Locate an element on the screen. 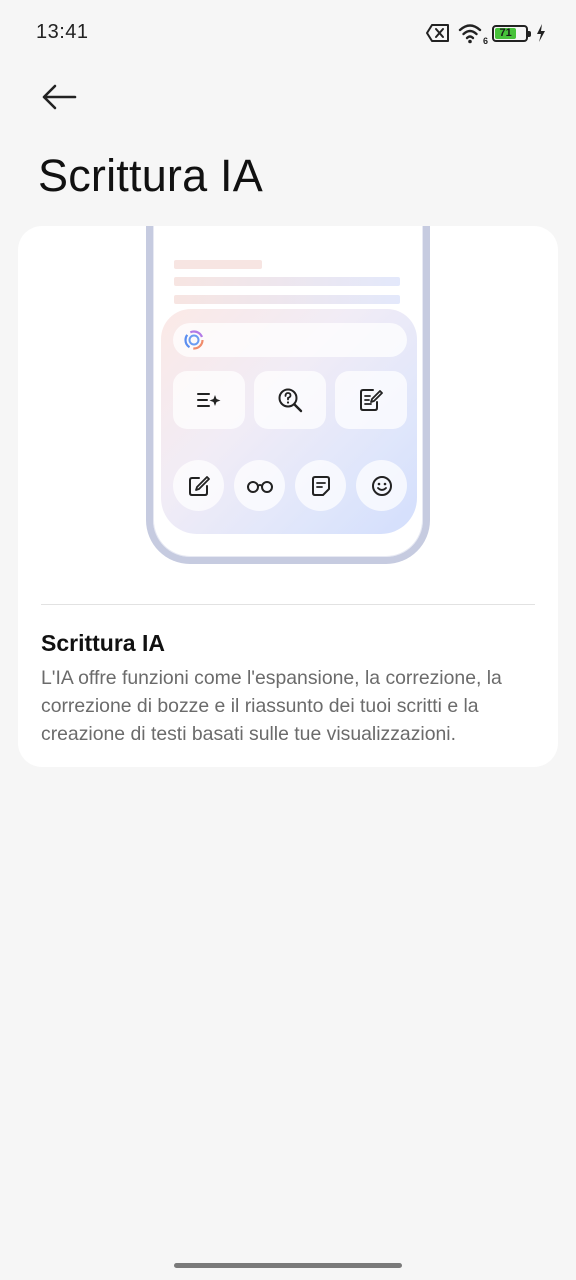 The width and height of the screenshot is (576, 1280). tool-write is located at coordinates (198, 485).